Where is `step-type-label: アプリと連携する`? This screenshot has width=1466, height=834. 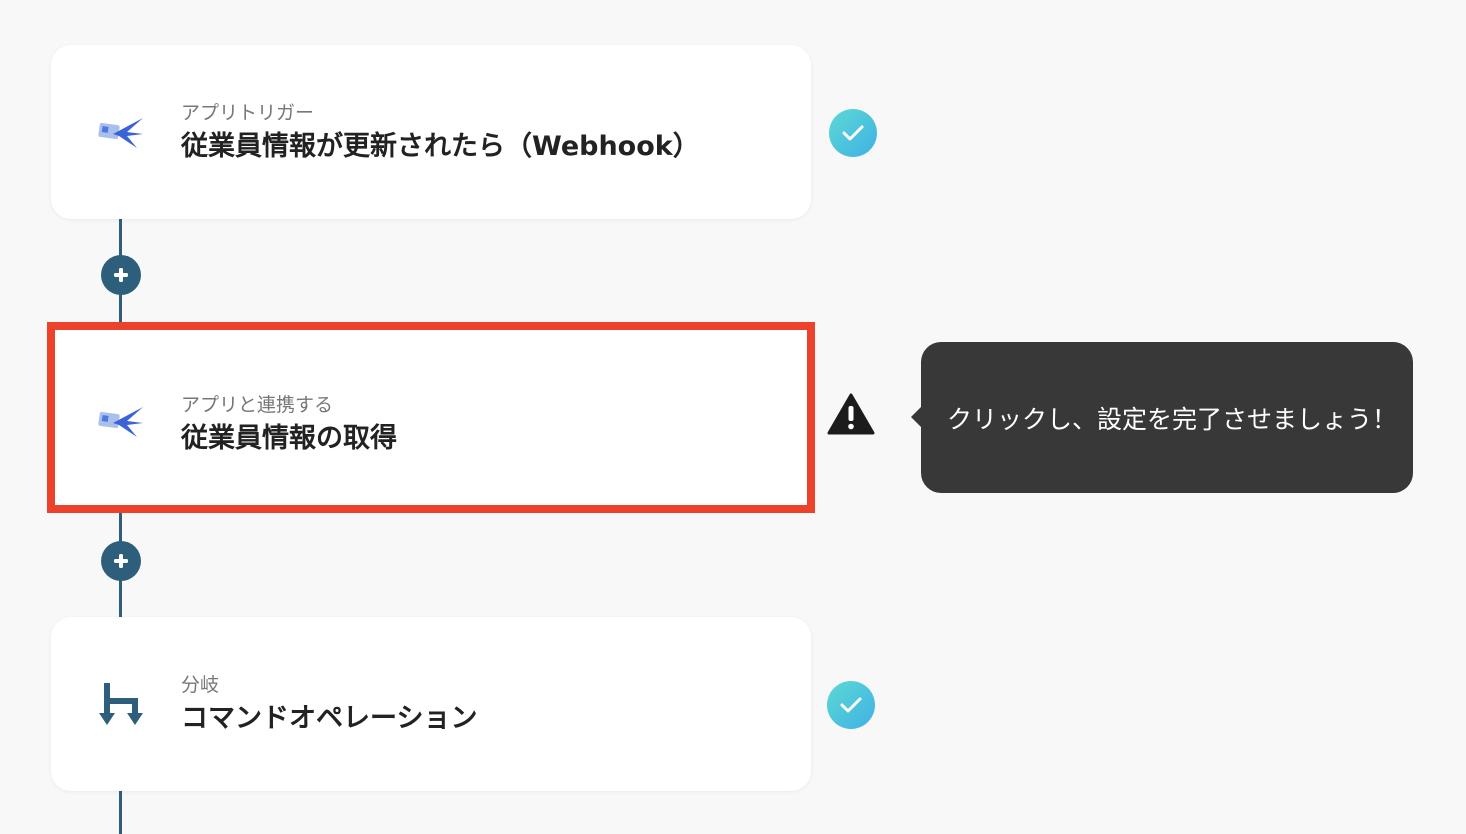
step-type-label: アプリと連携する is located at coordinates (257, 405).